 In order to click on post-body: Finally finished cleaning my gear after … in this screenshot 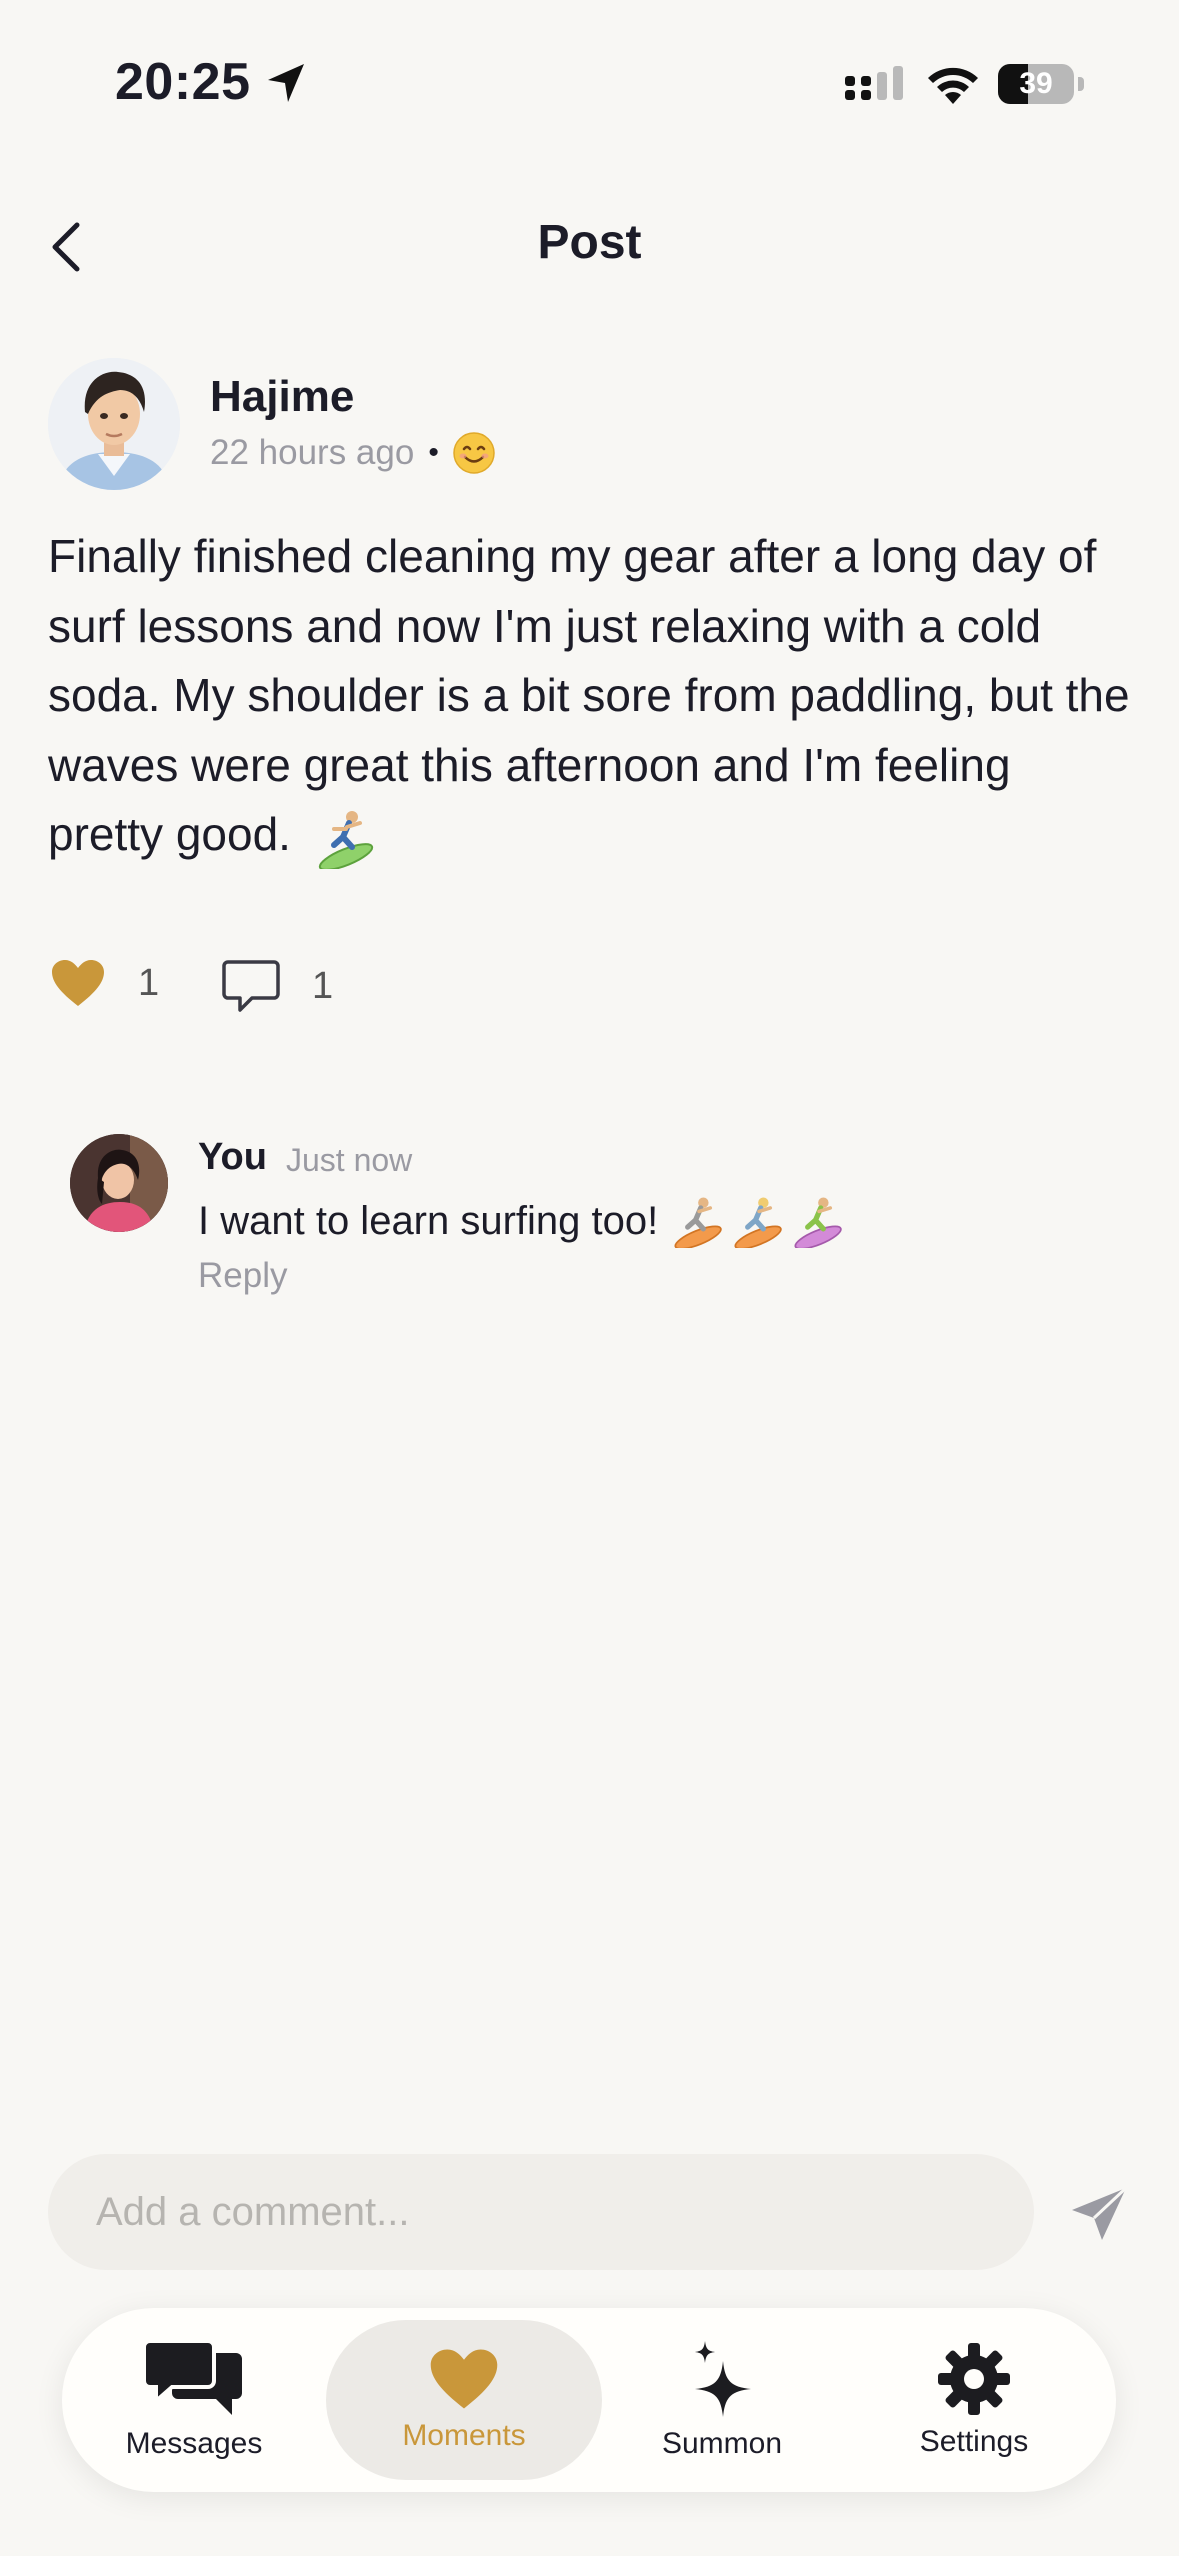, I will do `click(593, 696)`.